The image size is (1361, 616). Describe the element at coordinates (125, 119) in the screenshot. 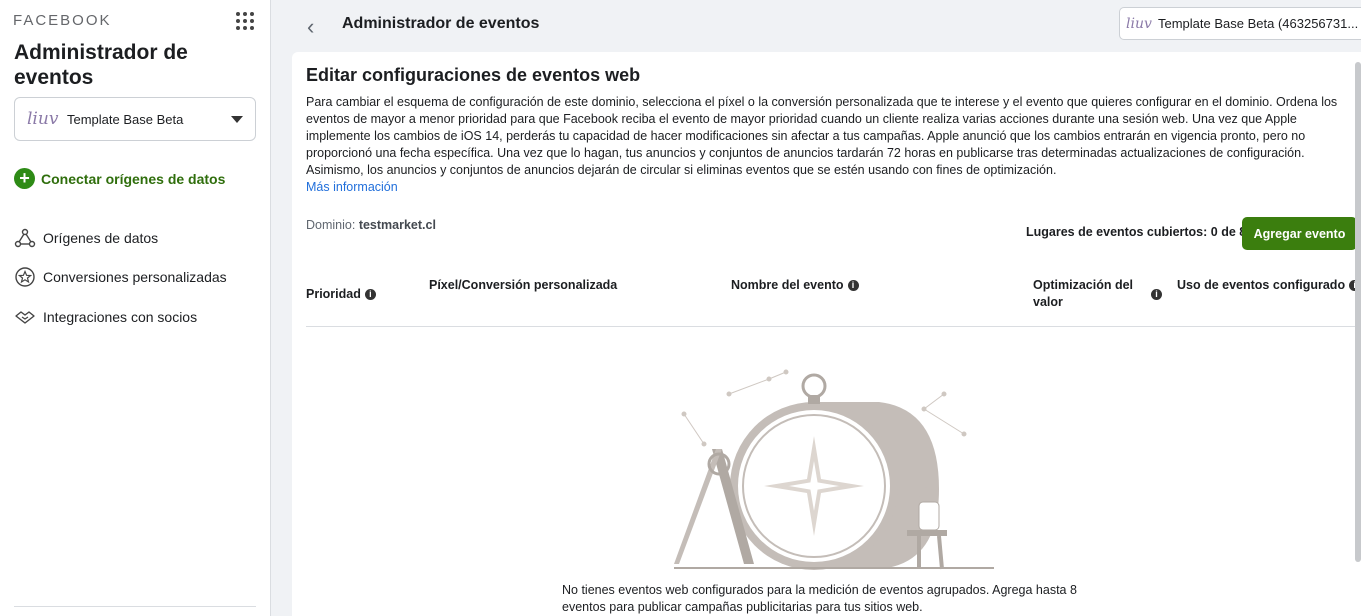

I see `account-name: Template Base Beta` at that location.